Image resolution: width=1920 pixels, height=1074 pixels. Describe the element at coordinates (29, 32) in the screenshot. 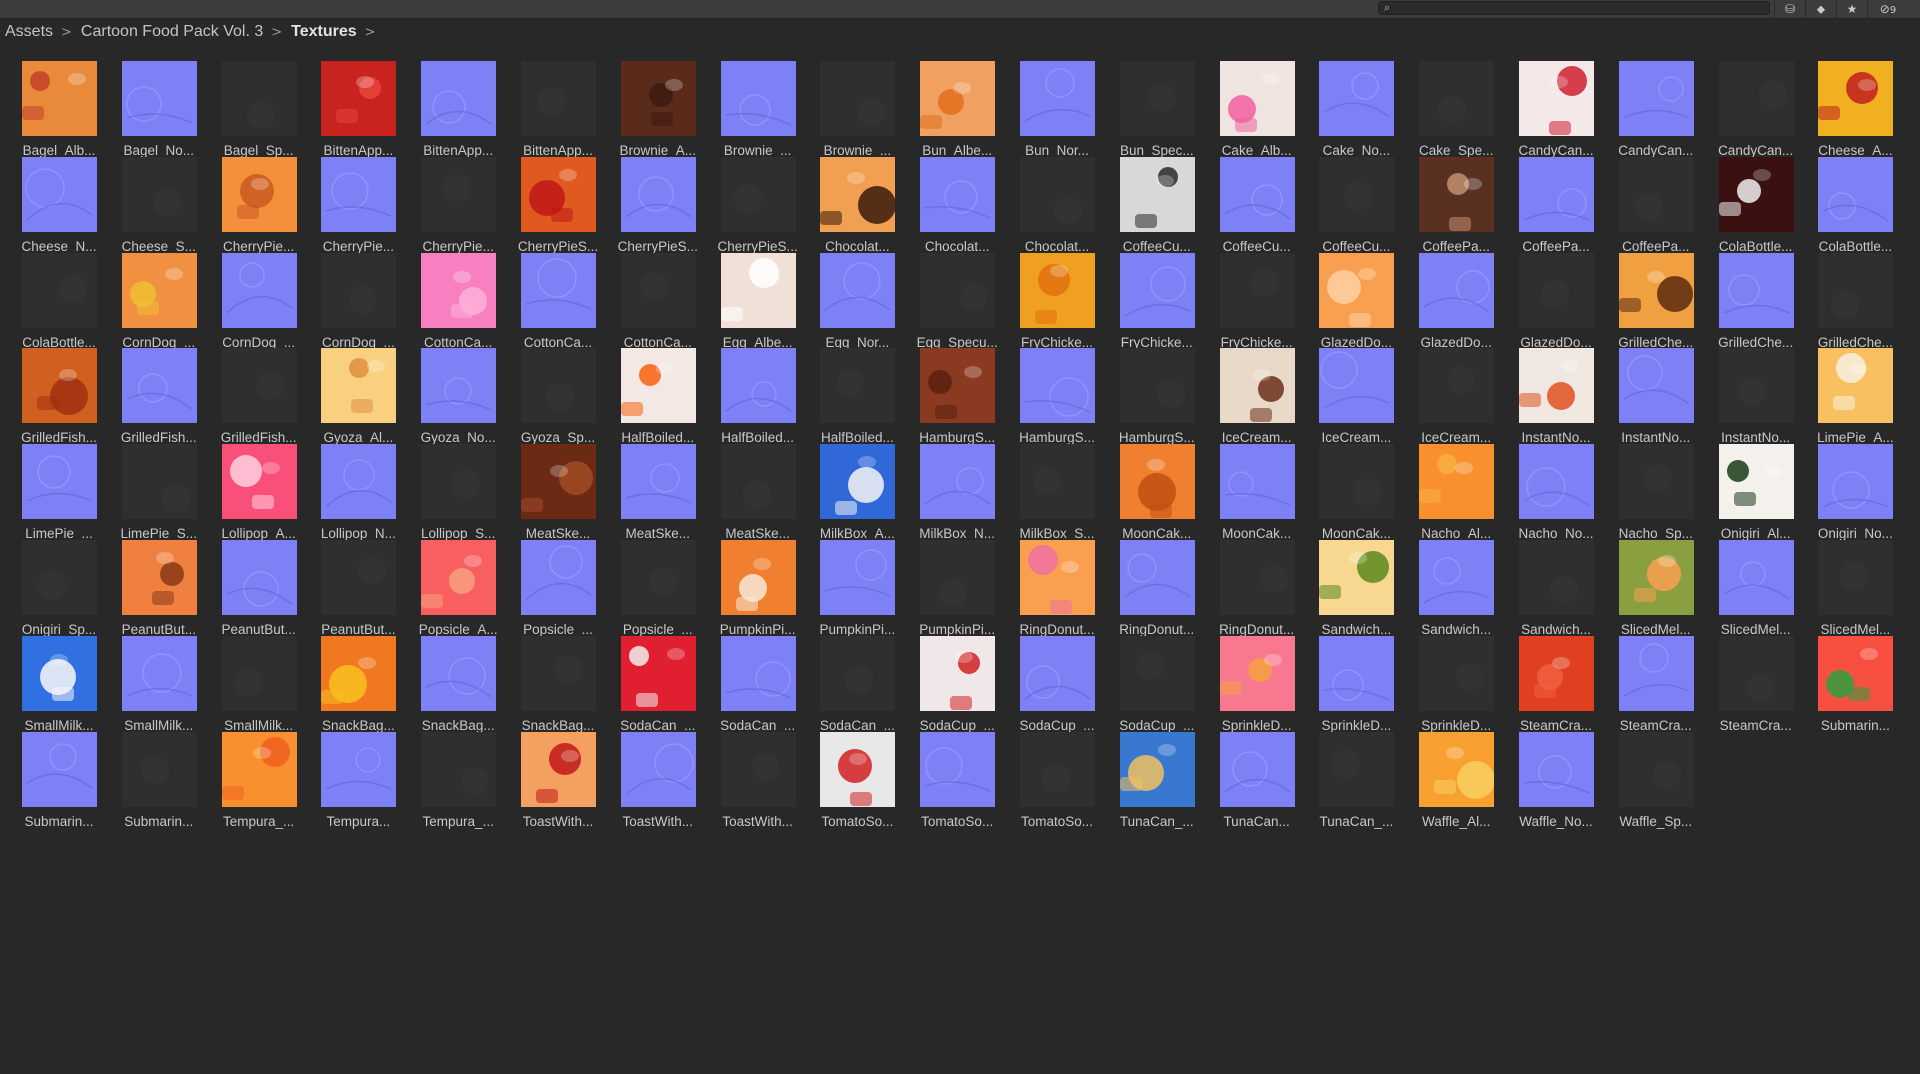

I see `breadcrumb-assets: Assets` at that location.